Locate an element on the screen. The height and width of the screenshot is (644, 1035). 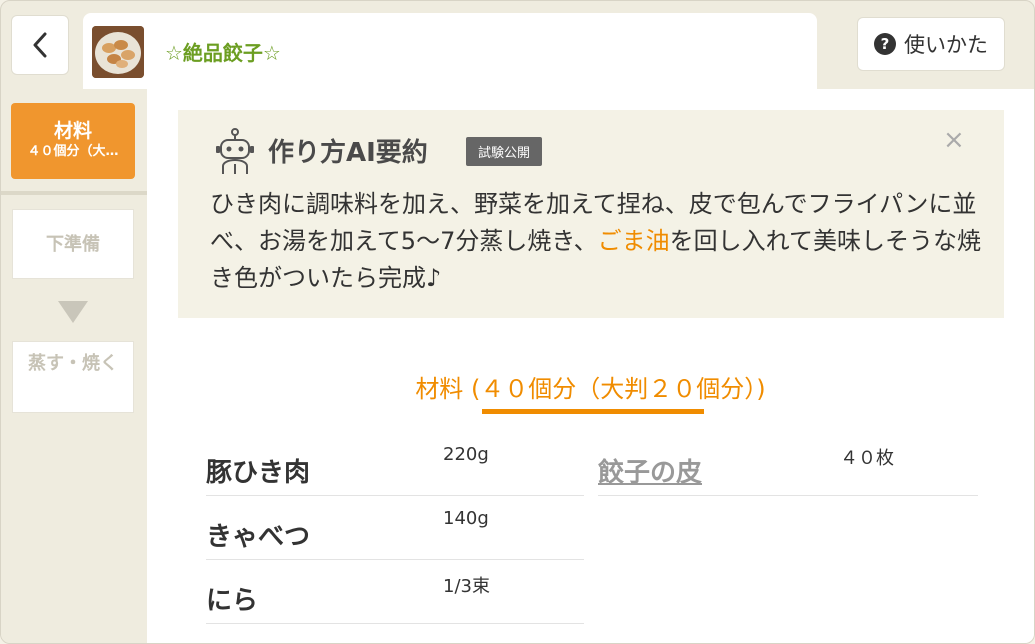
sidebar-item-label: 材料 is located at coordinates (72, 131).